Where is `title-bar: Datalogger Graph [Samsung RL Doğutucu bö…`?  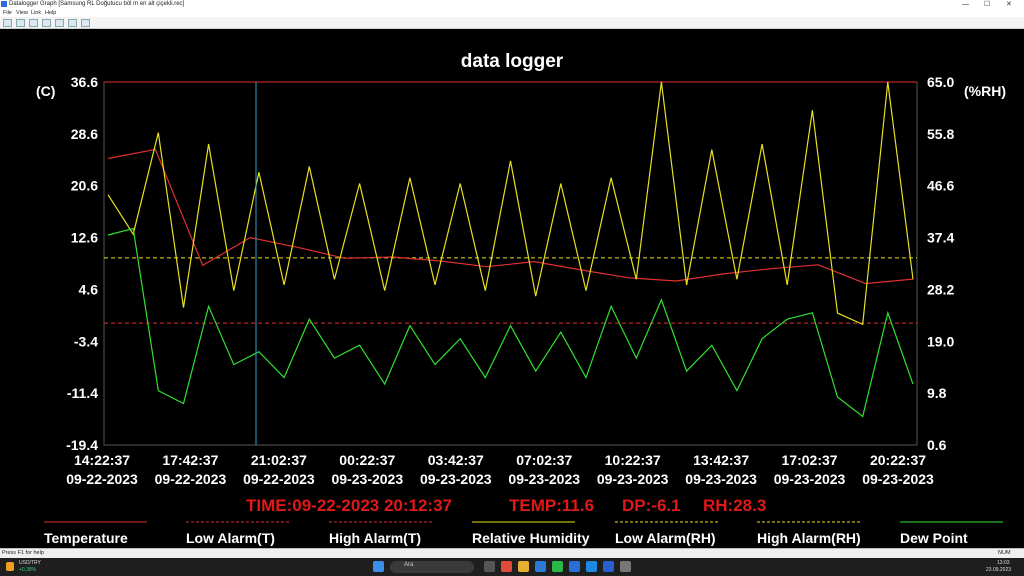
title-bar: Datalogger Graph [Samsung RL Doğutucu bö… is located at coordinates (512, 4).